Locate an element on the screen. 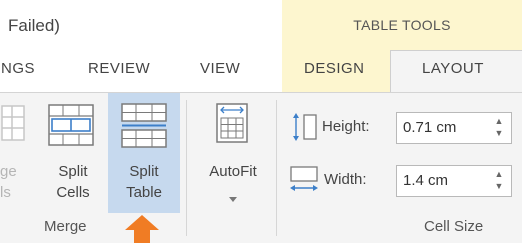  tab-design: DESIGN is located at coordinates (334, 68).